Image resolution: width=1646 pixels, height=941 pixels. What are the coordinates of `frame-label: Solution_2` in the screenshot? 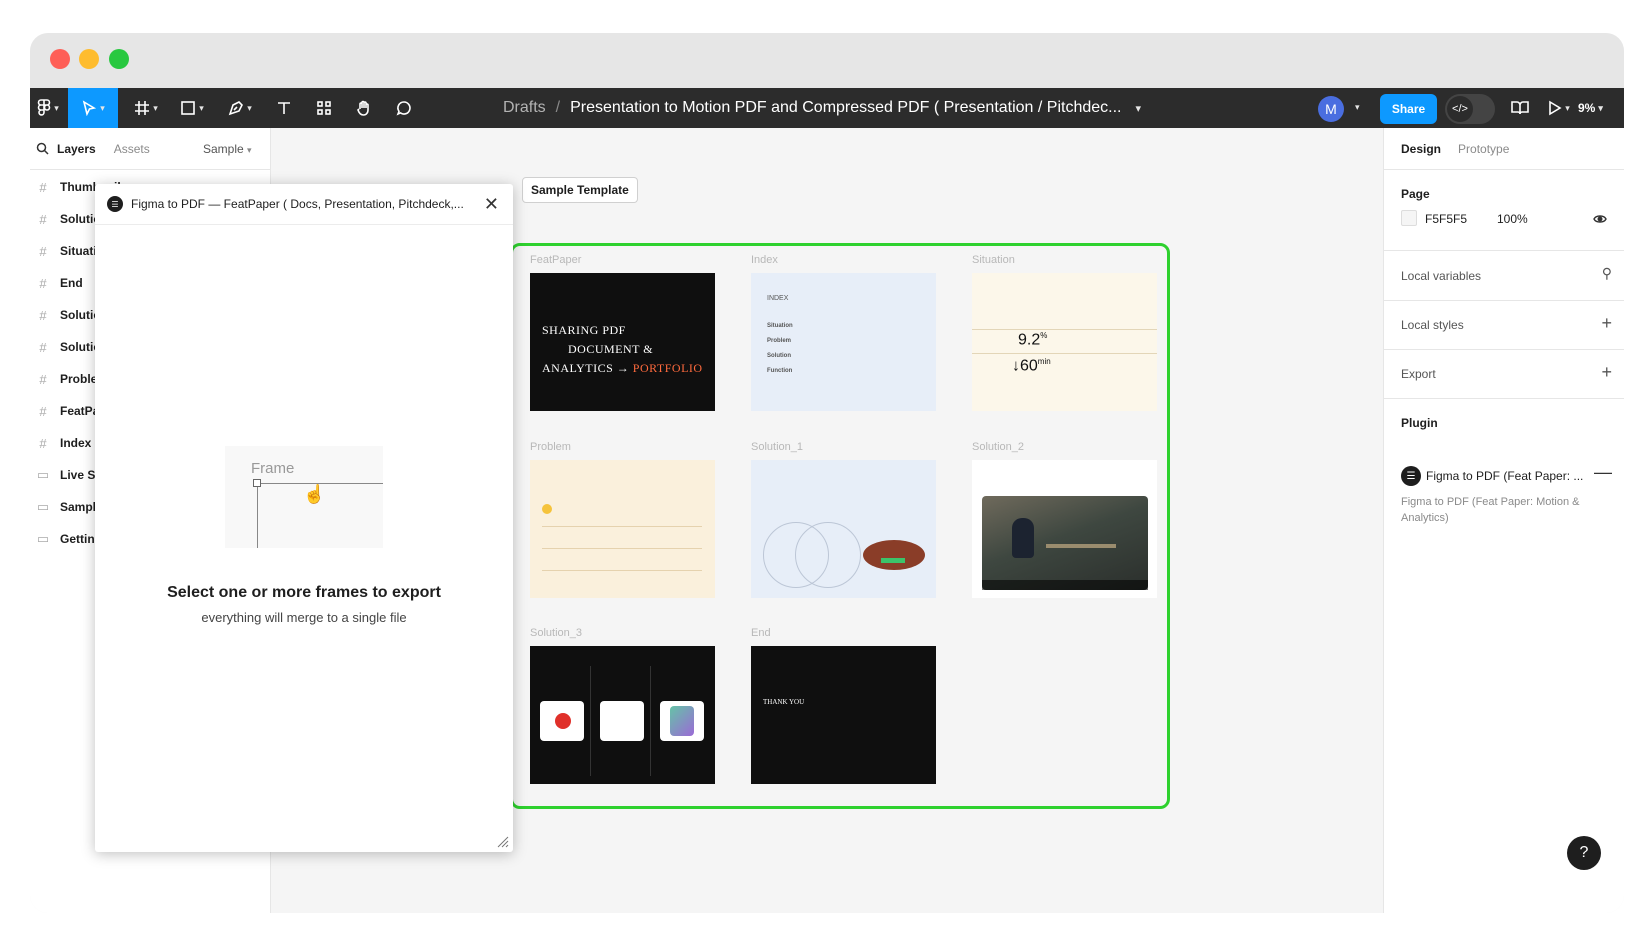 It's located at (998, 447).